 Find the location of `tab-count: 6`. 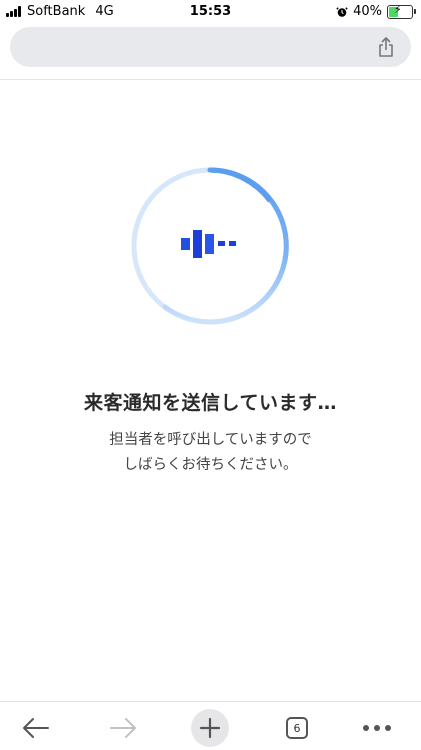

tab-count: 6 is located at coordinates (297, 728).